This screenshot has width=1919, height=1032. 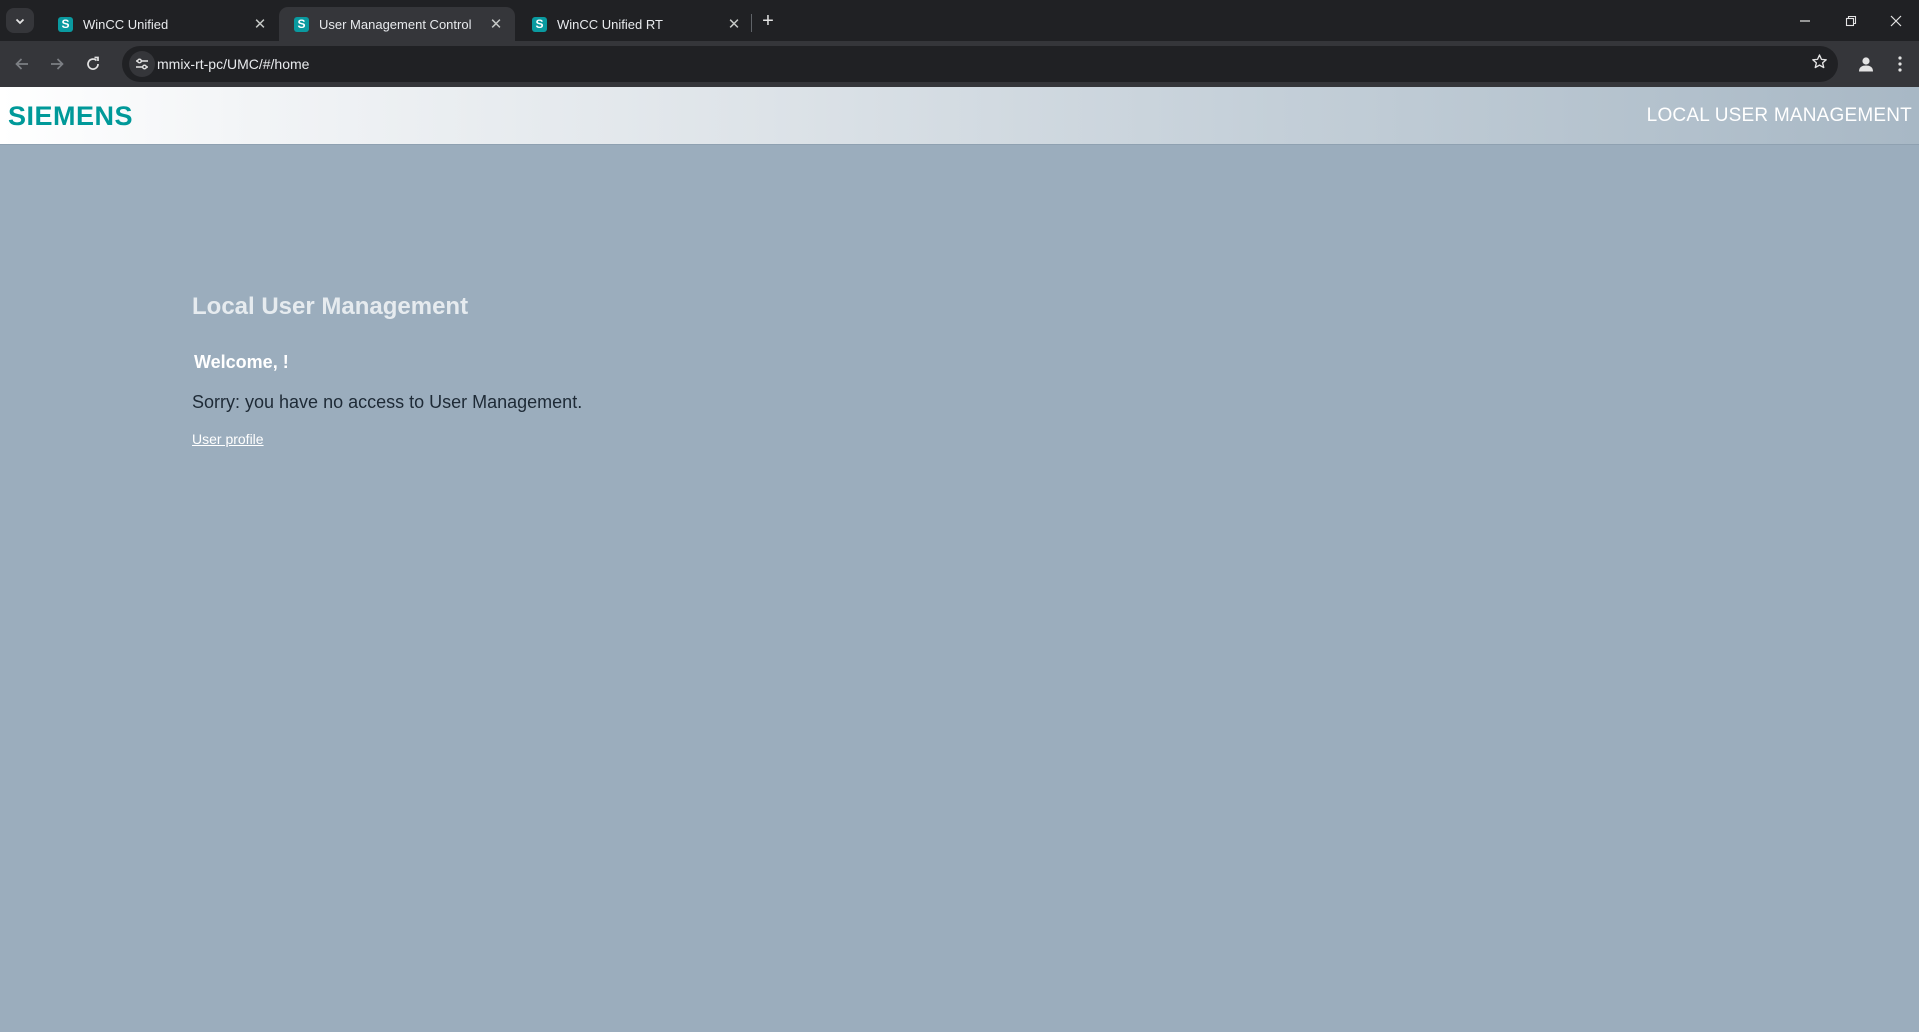 I want to click on bookmark-button, so click(x=1819, y=64).